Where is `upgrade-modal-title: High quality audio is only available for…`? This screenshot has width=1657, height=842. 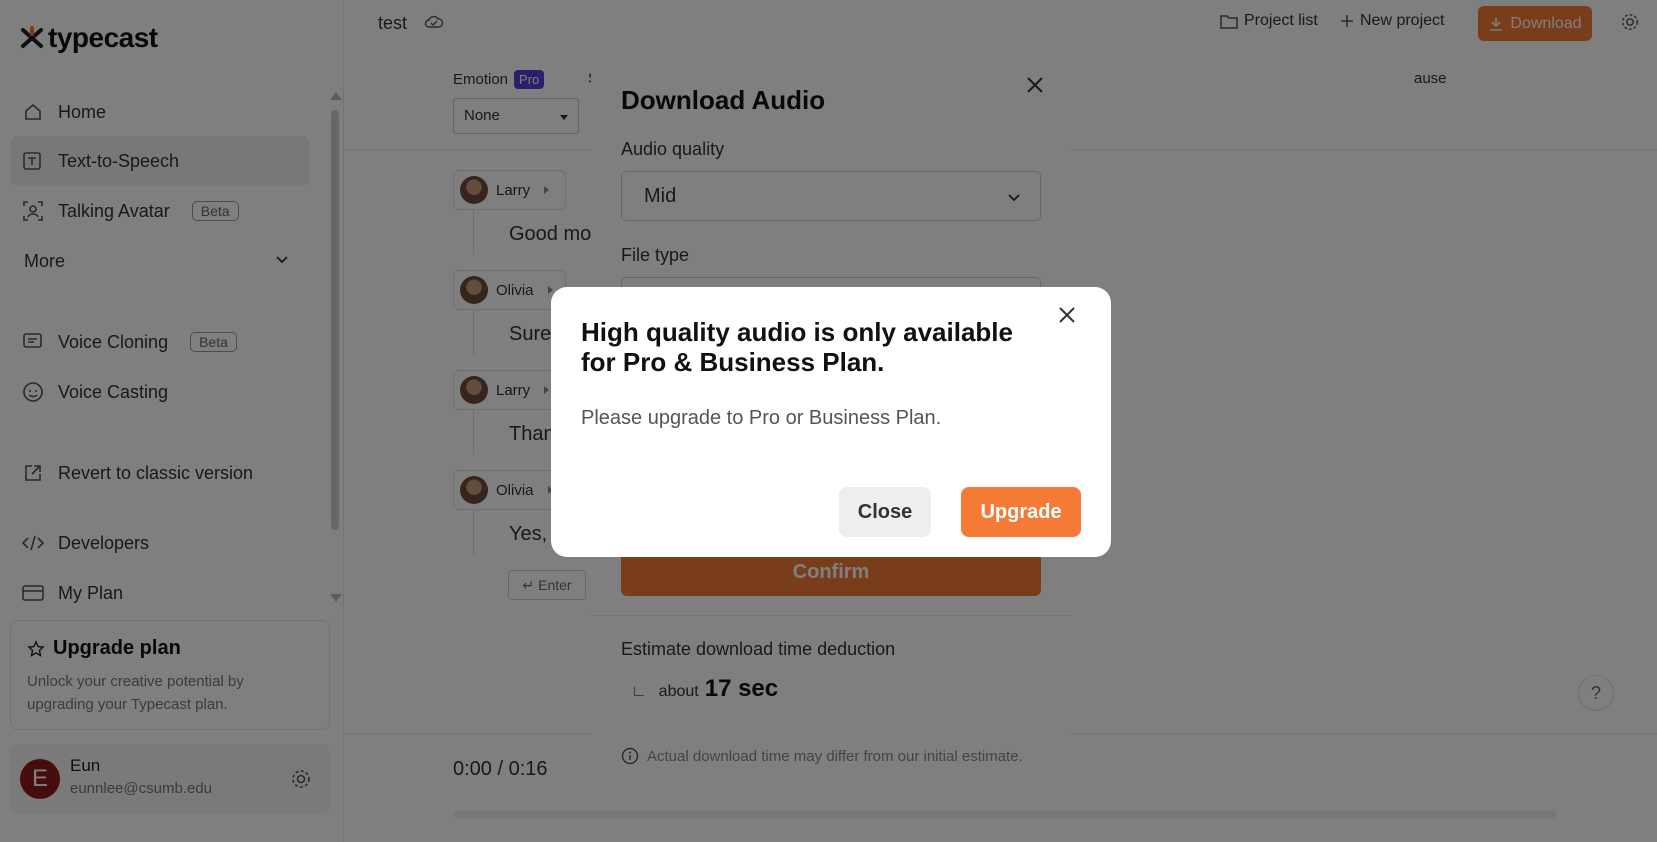
upgrade-modal-title: High quality audio is only available for… is located at coordinates (797, 347).